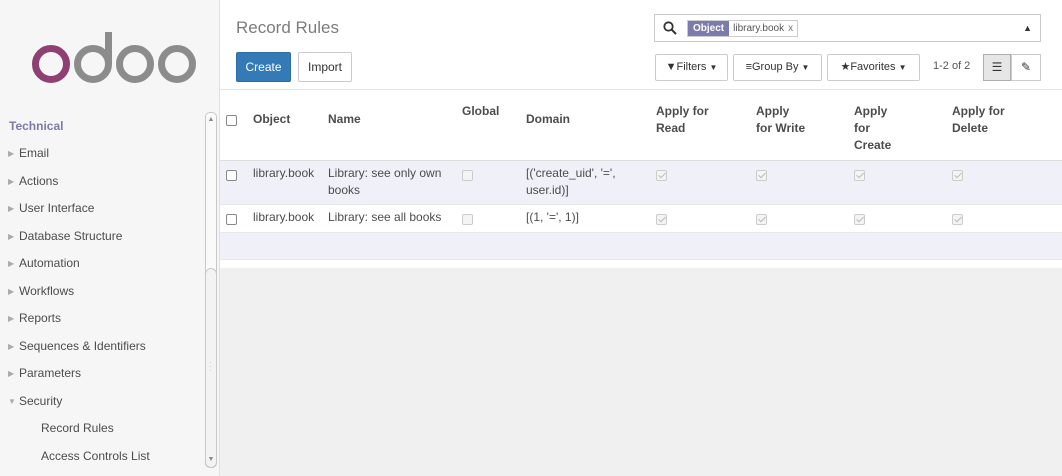 The image size is (1062, 476). I want to click on sidebar-section-technical: Technical, so click(102, 126).